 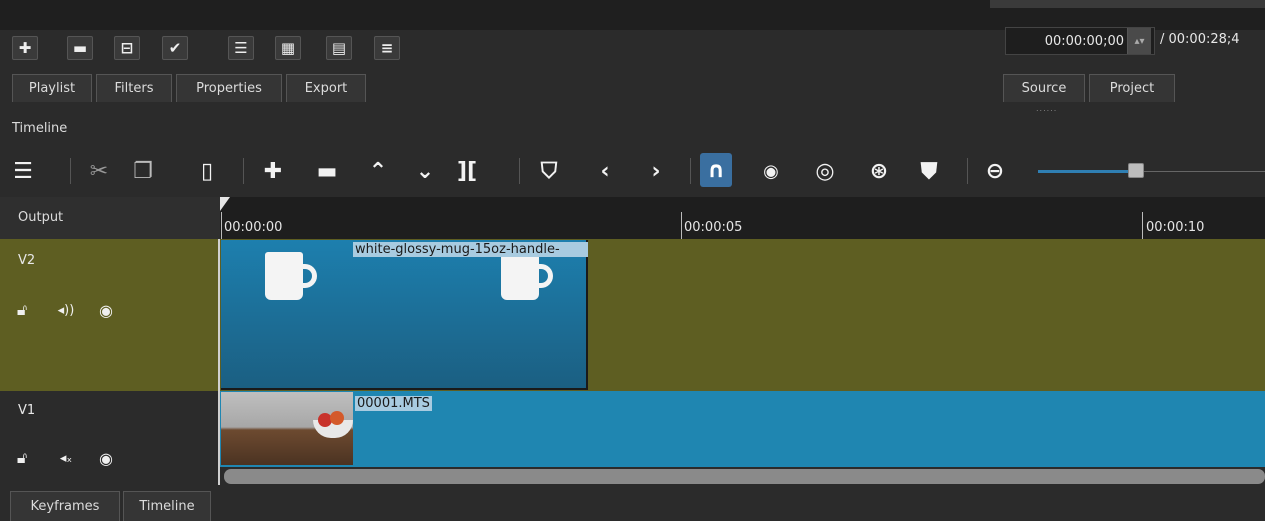 I want to click on mute-icon: ◂ₓ, so click(x=66, y=458).